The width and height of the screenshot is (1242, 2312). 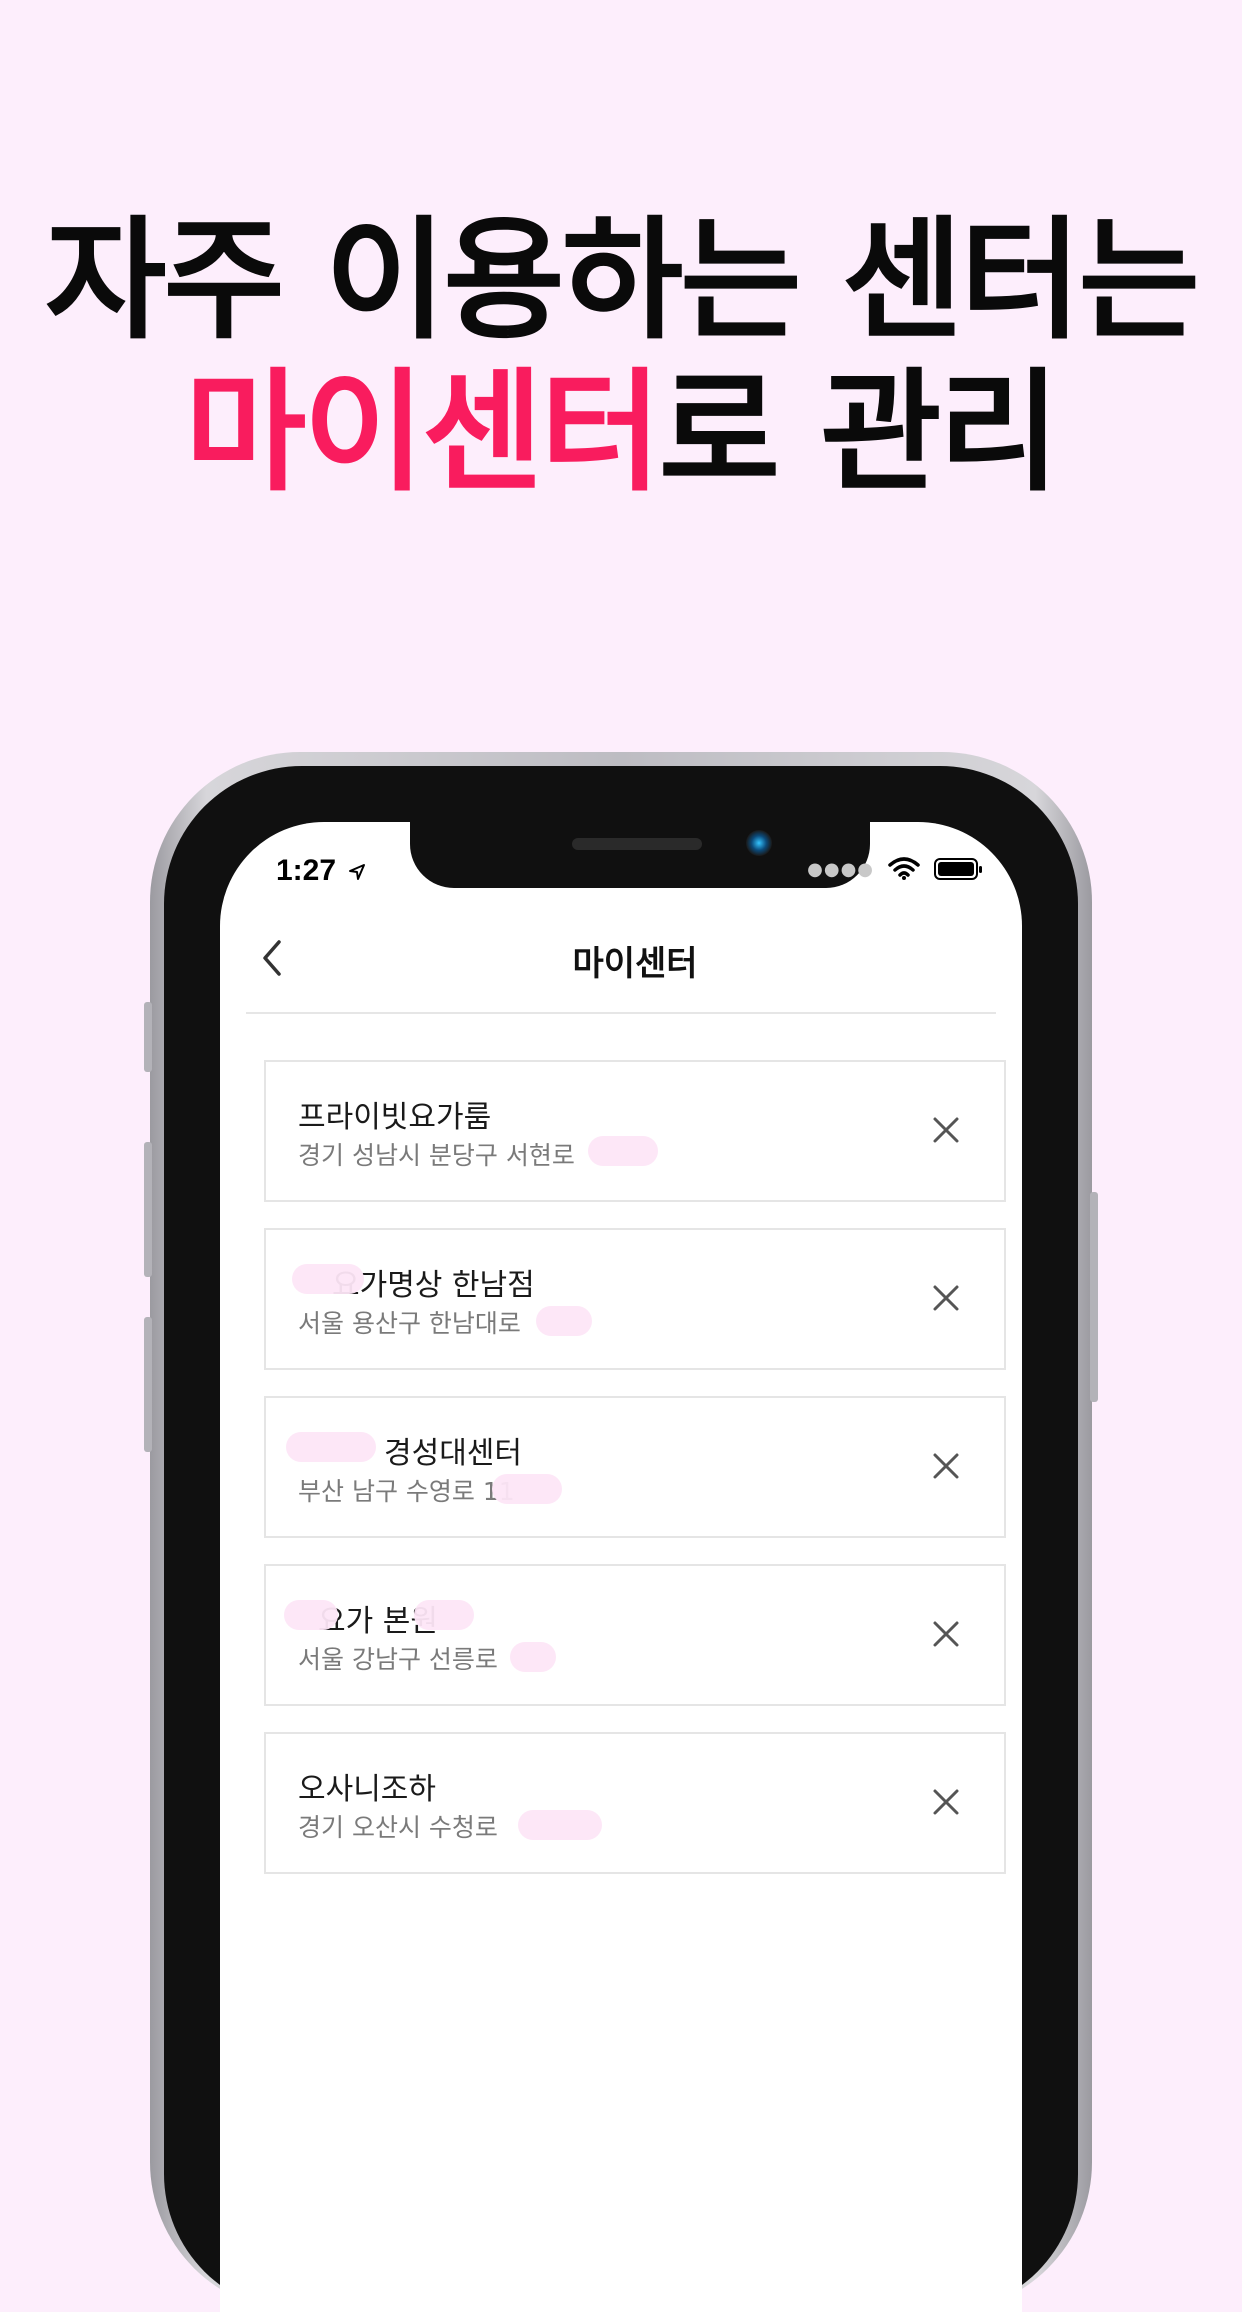 I want to click on center-address: 서울 용산구 한남대로, so click(x=409, y=1323).